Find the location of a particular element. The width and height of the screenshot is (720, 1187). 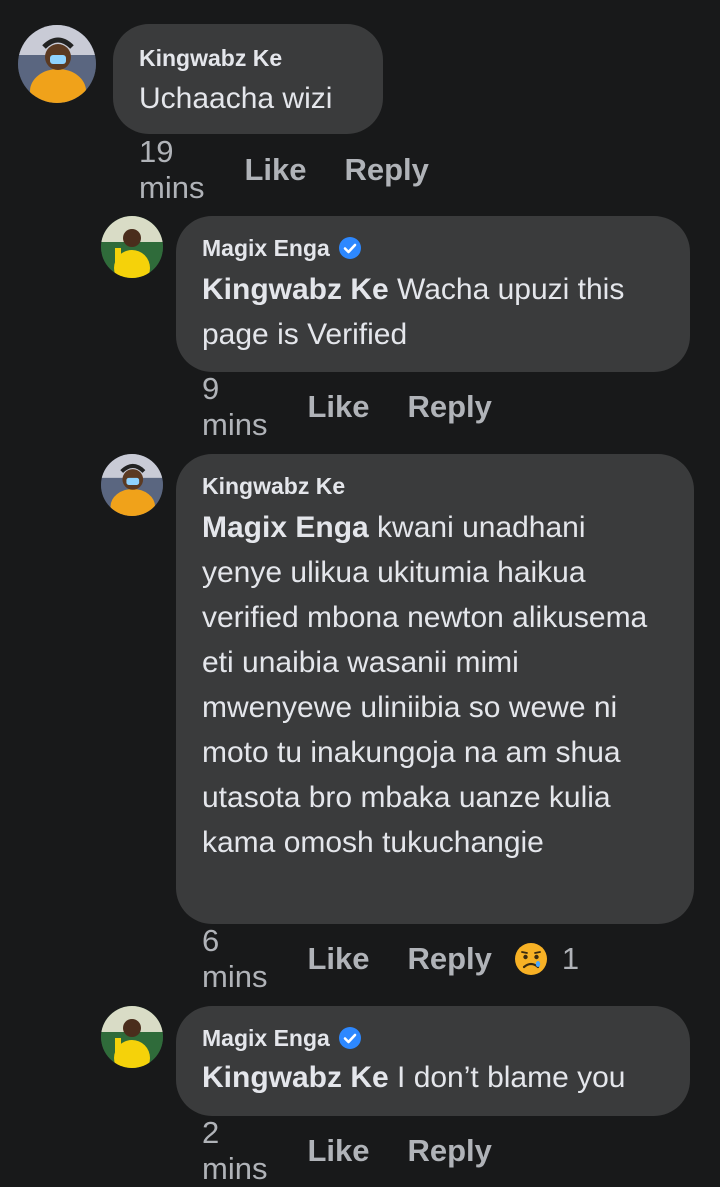

comment-text: Uchaacha wizi is located at coordinates (236, 98).